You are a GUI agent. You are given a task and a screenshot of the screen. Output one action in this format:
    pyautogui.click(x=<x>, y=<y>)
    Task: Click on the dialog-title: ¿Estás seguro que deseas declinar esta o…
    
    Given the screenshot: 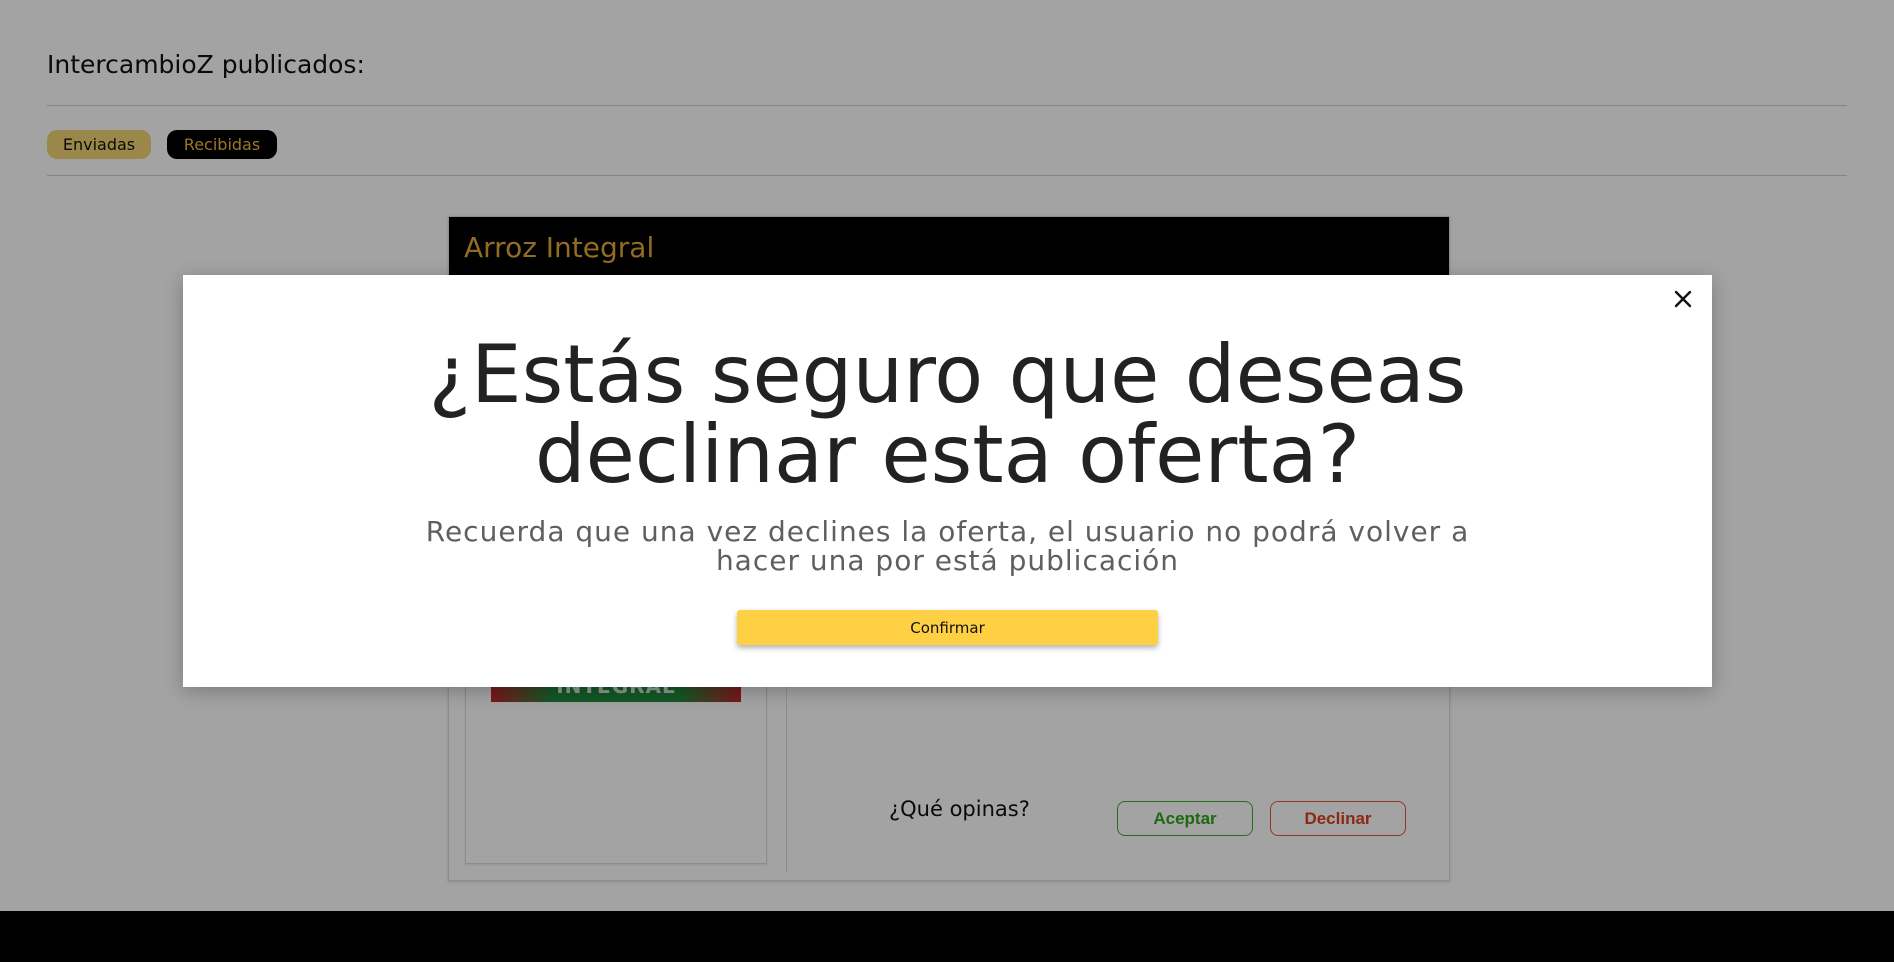 What is the action you would take?
    pyautogui.click(x=947, y=414)
    